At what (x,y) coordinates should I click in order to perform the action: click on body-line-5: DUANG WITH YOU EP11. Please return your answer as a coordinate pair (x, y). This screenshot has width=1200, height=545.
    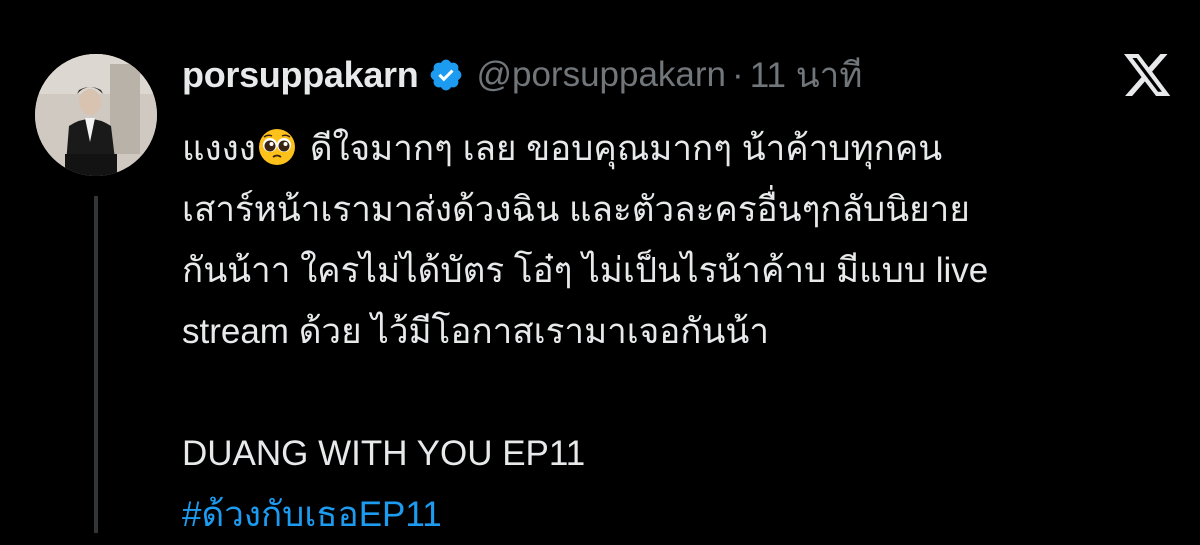
    Looking at the image, I should click on (384, 453).